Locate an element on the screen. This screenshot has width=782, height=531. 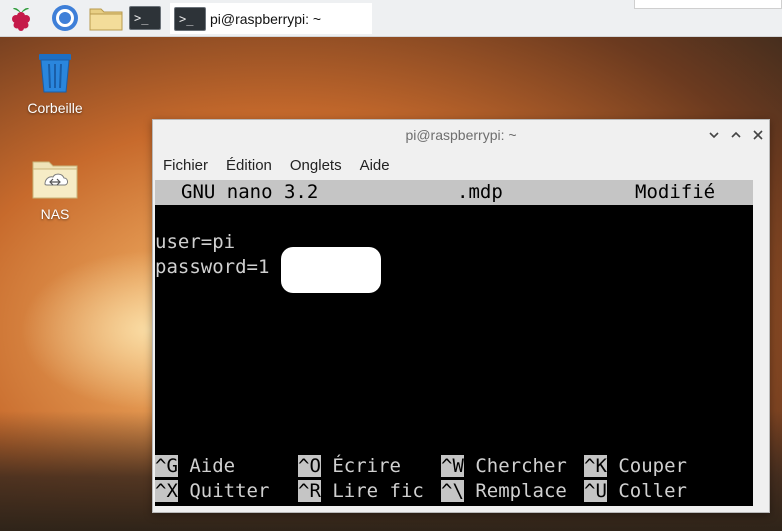
shortcut-label: Lire fic is located at coordinates (378, 491).